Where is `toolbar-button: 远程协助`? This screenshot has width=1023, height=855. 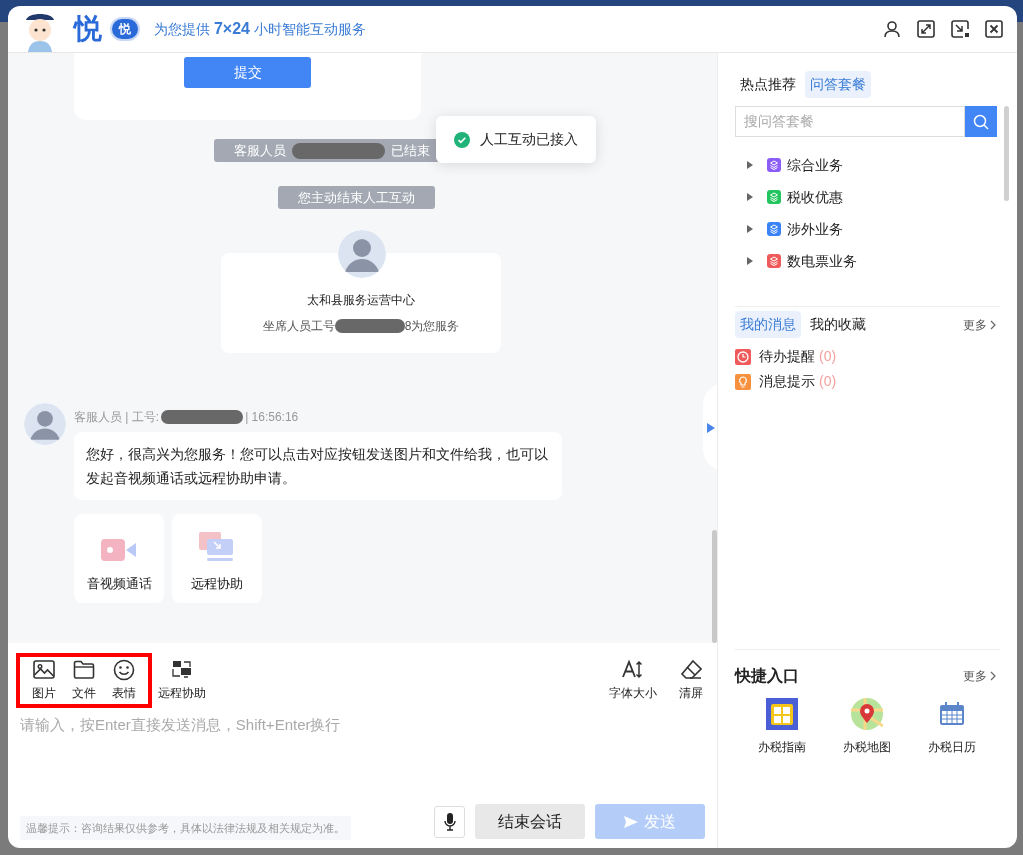 toolbar-button: 远程协助 is located at coordinates (182, 680).